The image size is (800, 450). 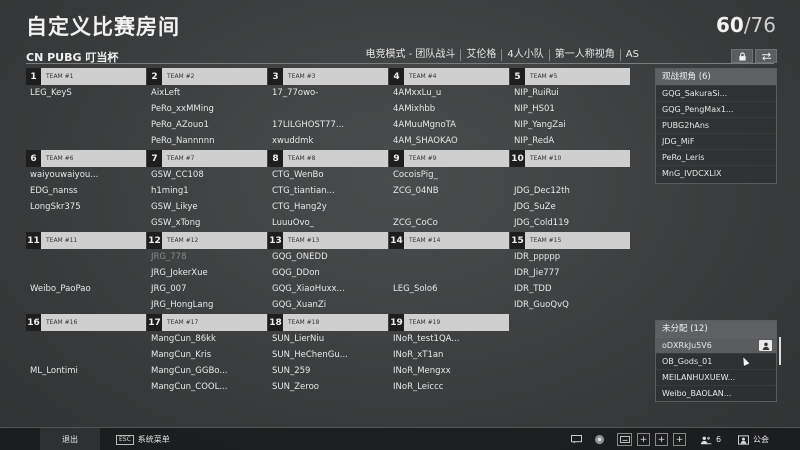 I want to click on player-slot: PeRo_AZouo1, so click(x=207, y=125).